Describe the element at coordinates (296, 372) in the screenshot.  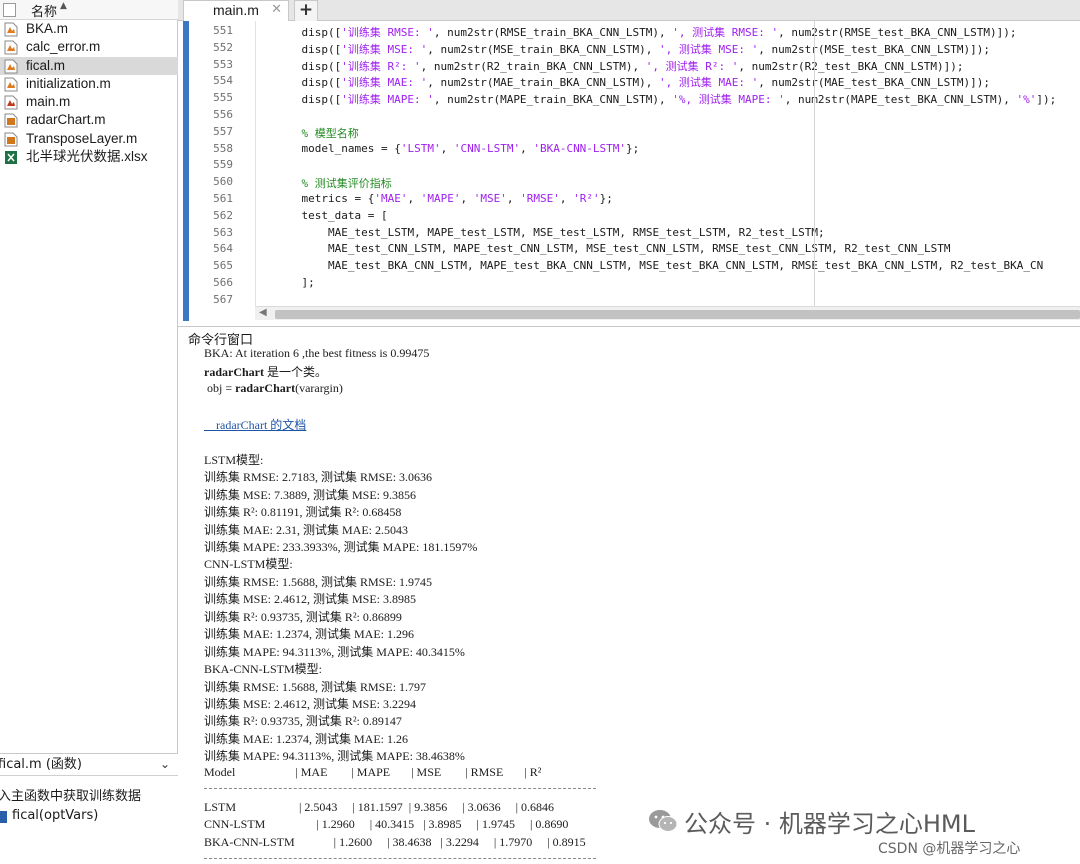
I see `output-text: 是一个类。` at that location.